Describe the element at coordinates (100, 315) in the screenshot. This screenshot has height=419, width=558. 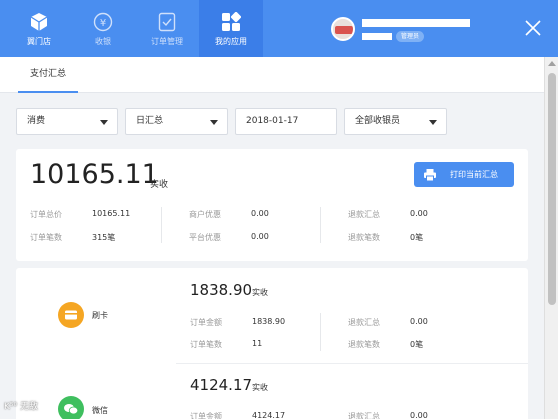
I see `payment-method-name: 刷卡` at that location.